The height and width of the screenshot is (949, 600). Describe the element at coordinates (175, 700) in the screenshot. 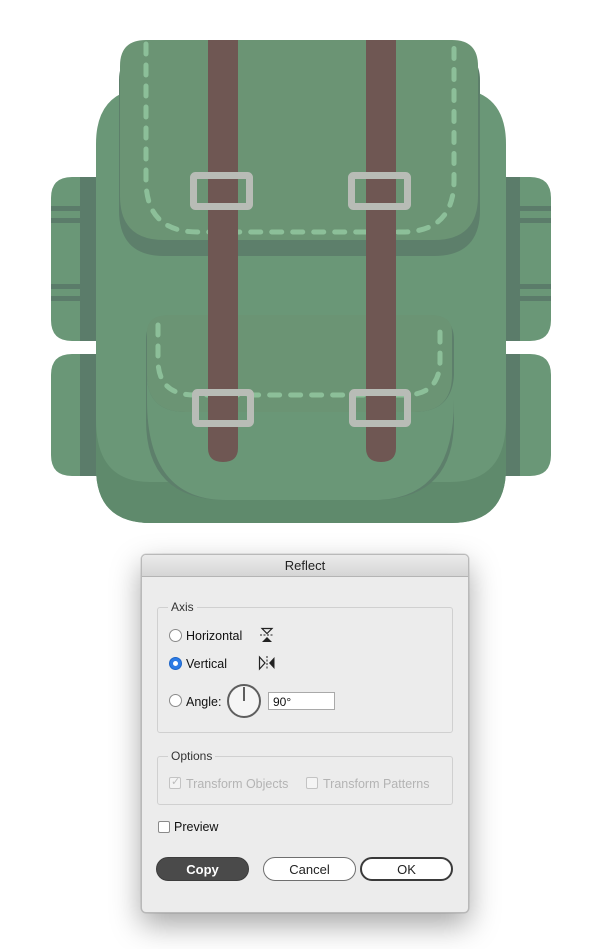

I see `angle-radio` at that location.